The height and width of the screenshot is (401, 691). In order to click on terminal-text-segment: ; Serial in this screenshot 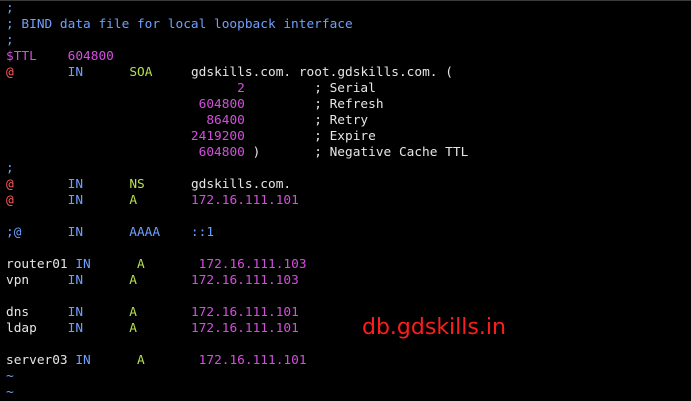, I will do `click(310, 88)`.